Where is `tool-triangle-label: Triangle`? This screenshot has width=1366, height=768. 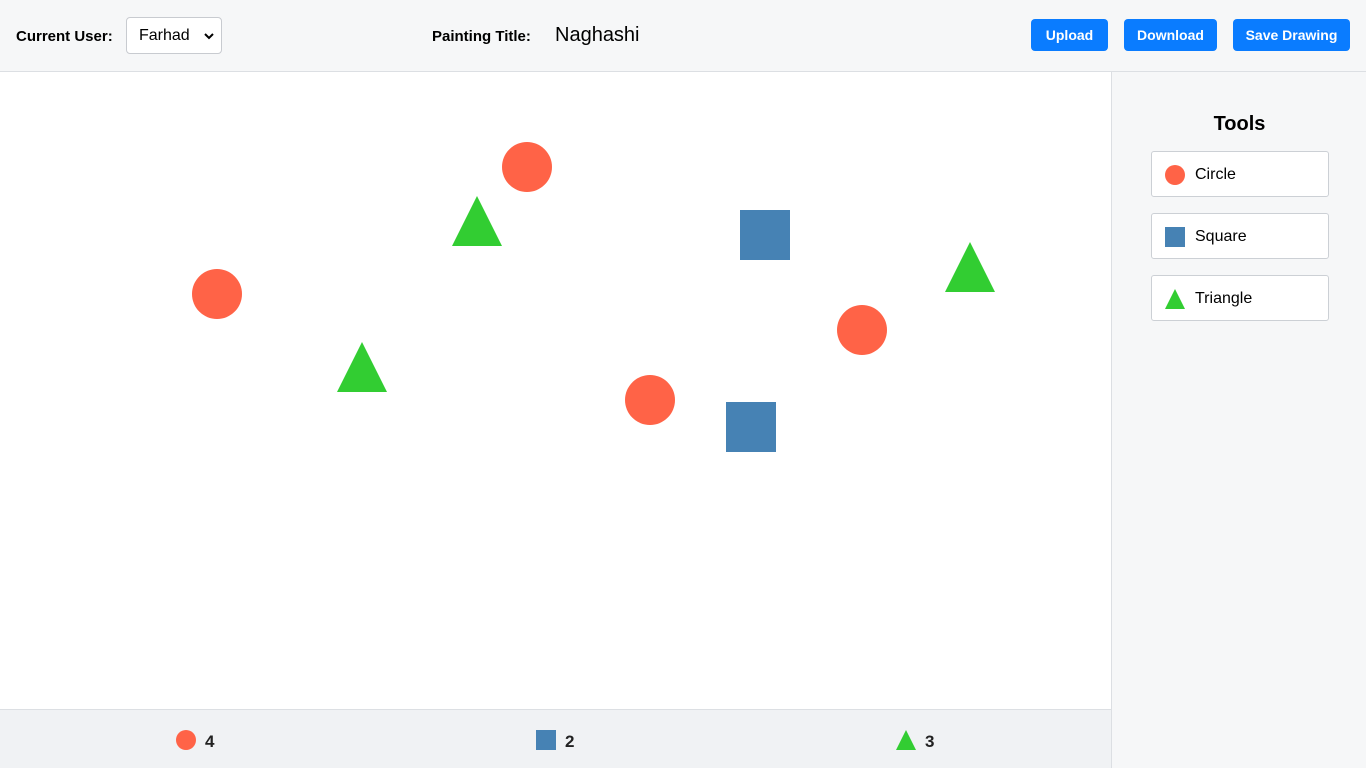 tool-triangle-label: Triangle is located at coordinates (1224, 298).